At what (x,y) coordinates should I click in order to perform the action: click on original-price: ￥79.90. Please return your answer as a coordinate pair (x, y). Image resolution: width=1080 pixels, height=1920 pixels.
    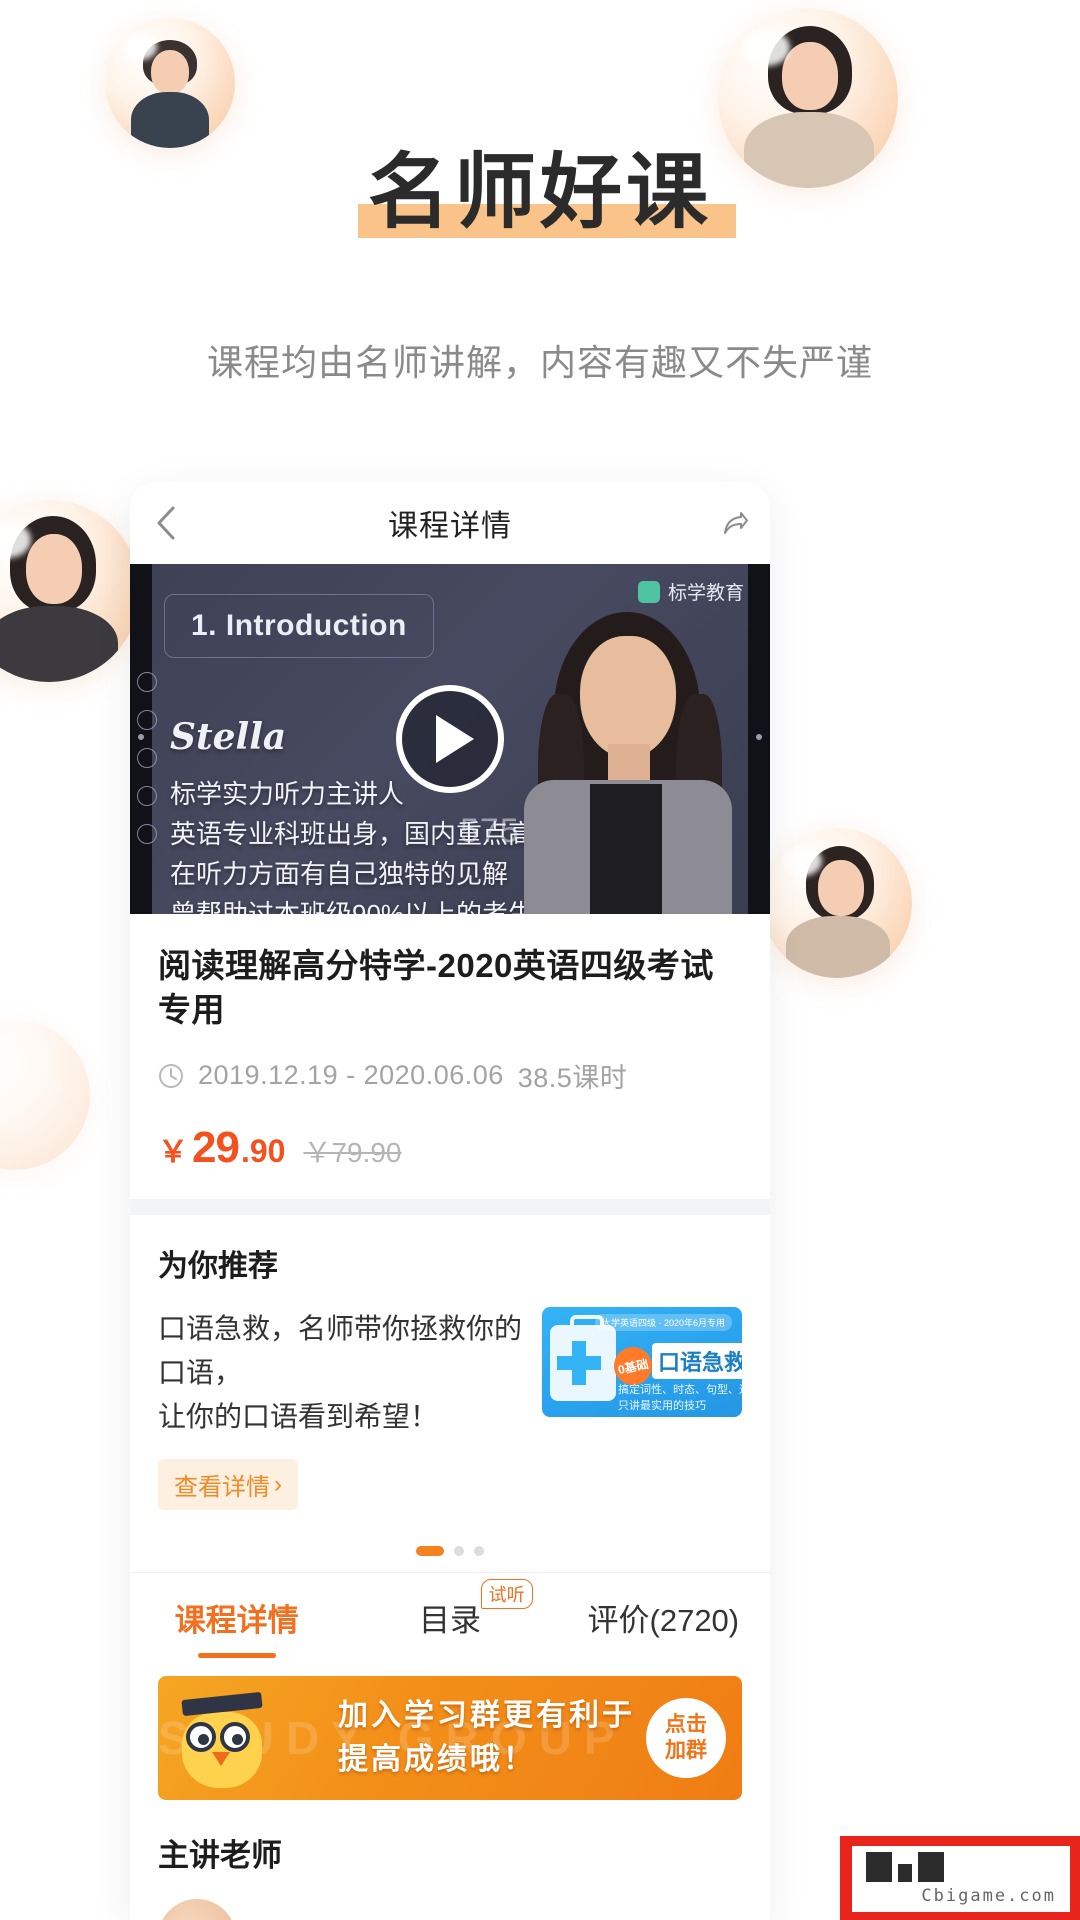
    Looking at the image, I should click on (352, 1152).